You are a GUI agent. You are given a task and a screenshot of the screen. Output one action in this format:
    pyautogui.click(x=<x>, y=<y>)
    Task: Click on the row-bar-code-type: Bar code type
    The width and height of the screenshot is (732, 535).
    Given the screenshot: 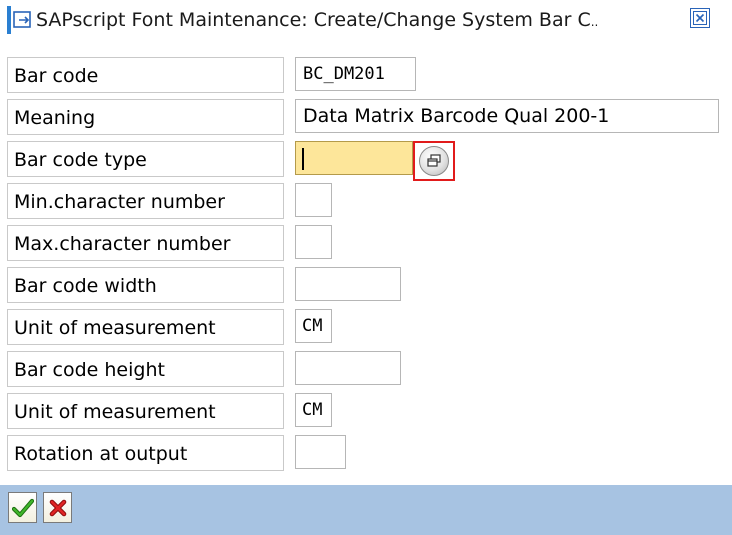 What is the action you would take?
    pyautogui.click(x=366, y=159)
    